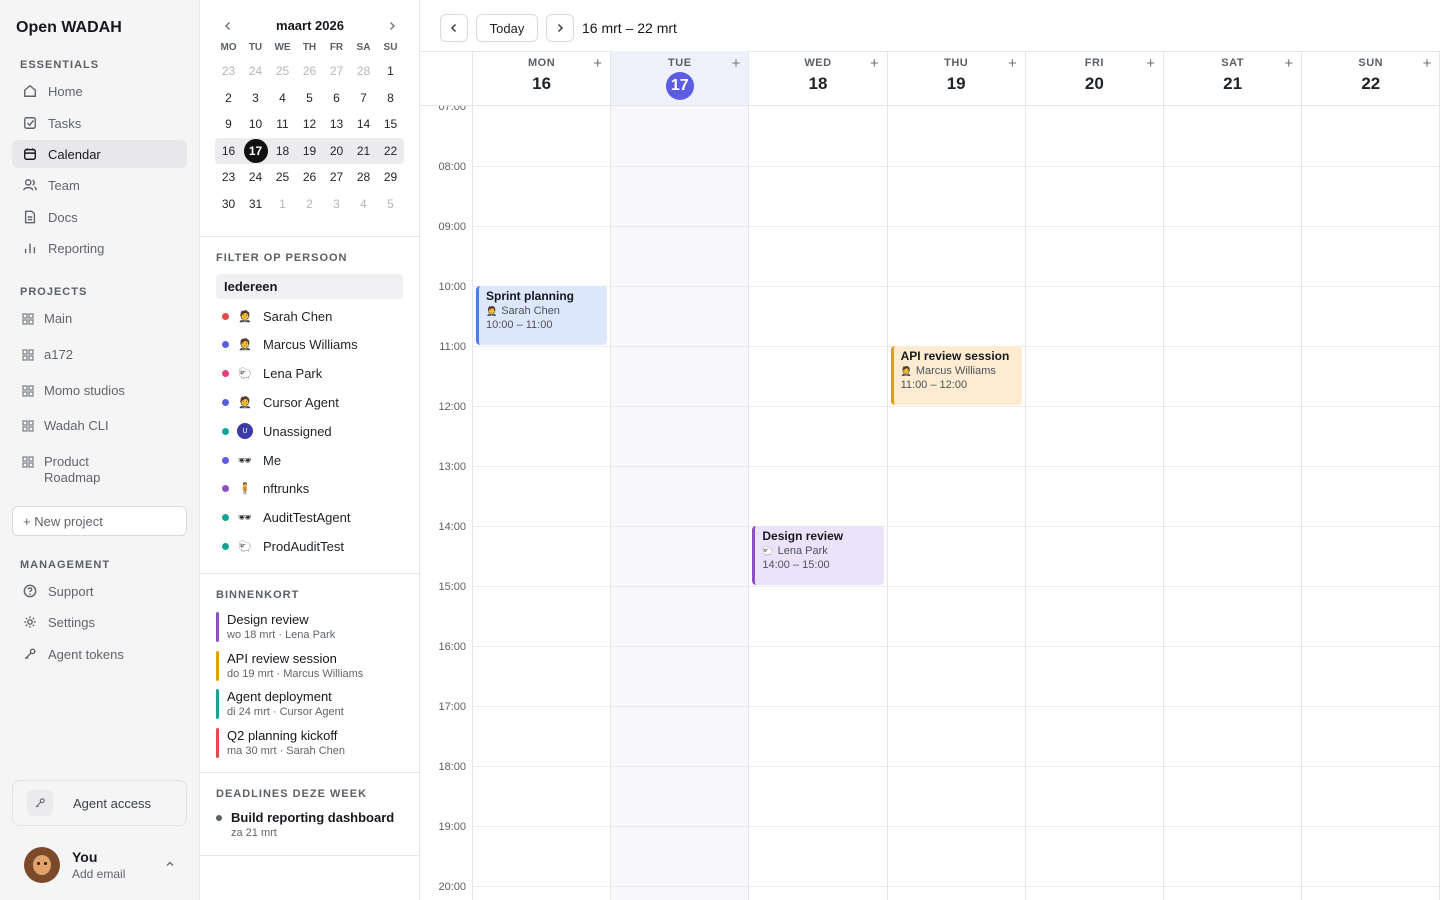  What do you see at coordinates (818, 78) in the screenshot?
I see `day-header: WED 18 +` at bounding box center [818, 78].